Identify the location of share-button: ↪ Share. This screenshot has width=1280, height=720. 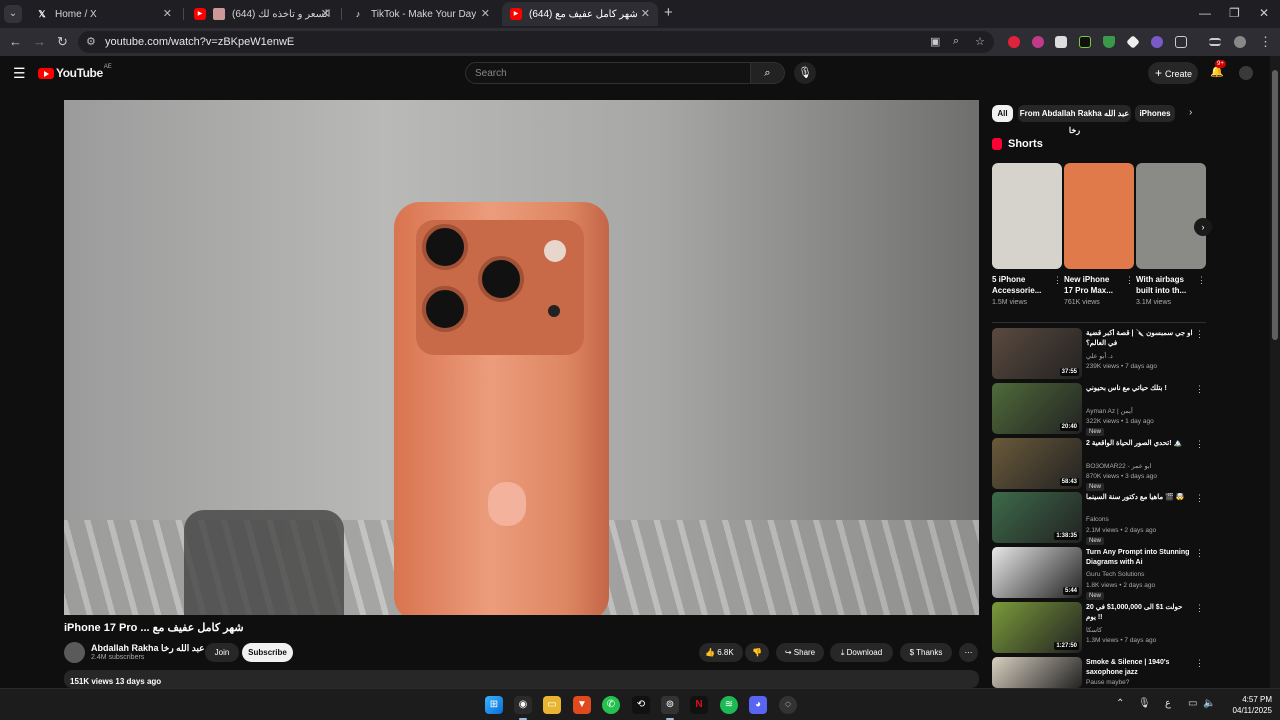
(800, 652).